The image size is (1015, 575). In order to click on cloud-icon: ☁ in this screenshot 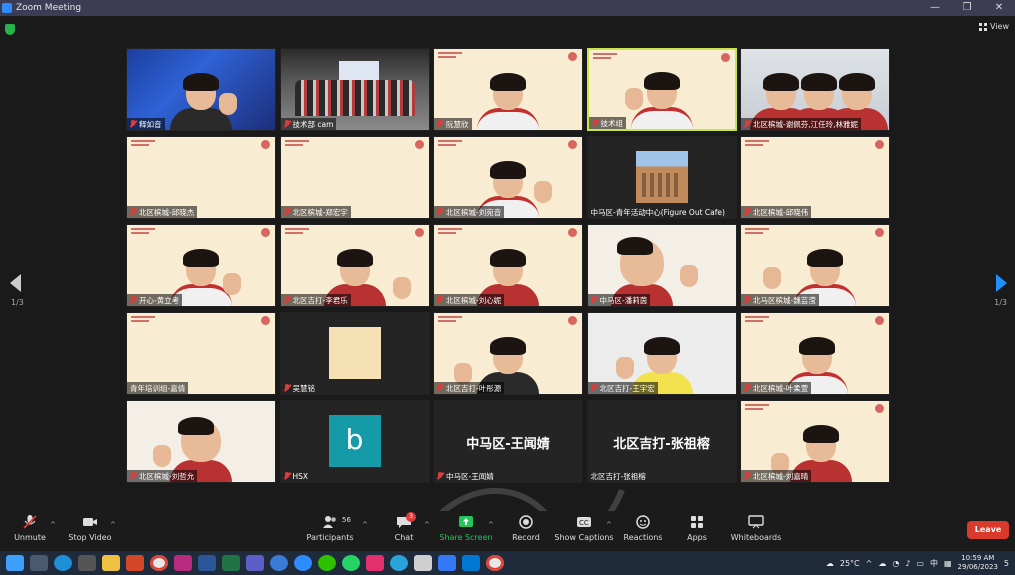, I will do `click(882, 563)`.